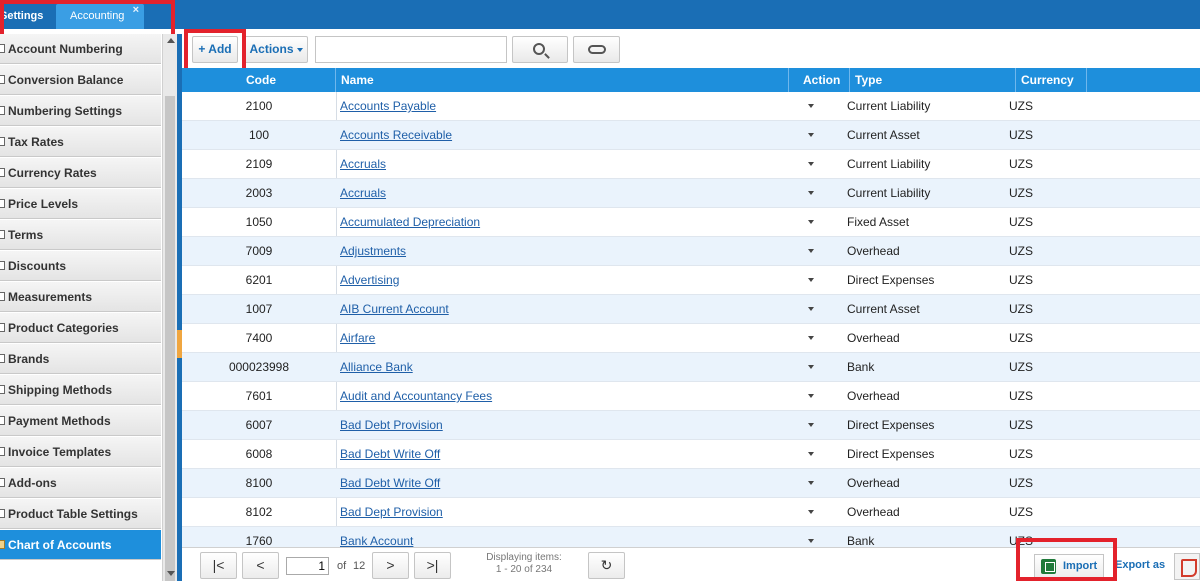  Describe the element at coordinates (606, 565) in the screenshot. I see `refresh-button: ↻` at that location.